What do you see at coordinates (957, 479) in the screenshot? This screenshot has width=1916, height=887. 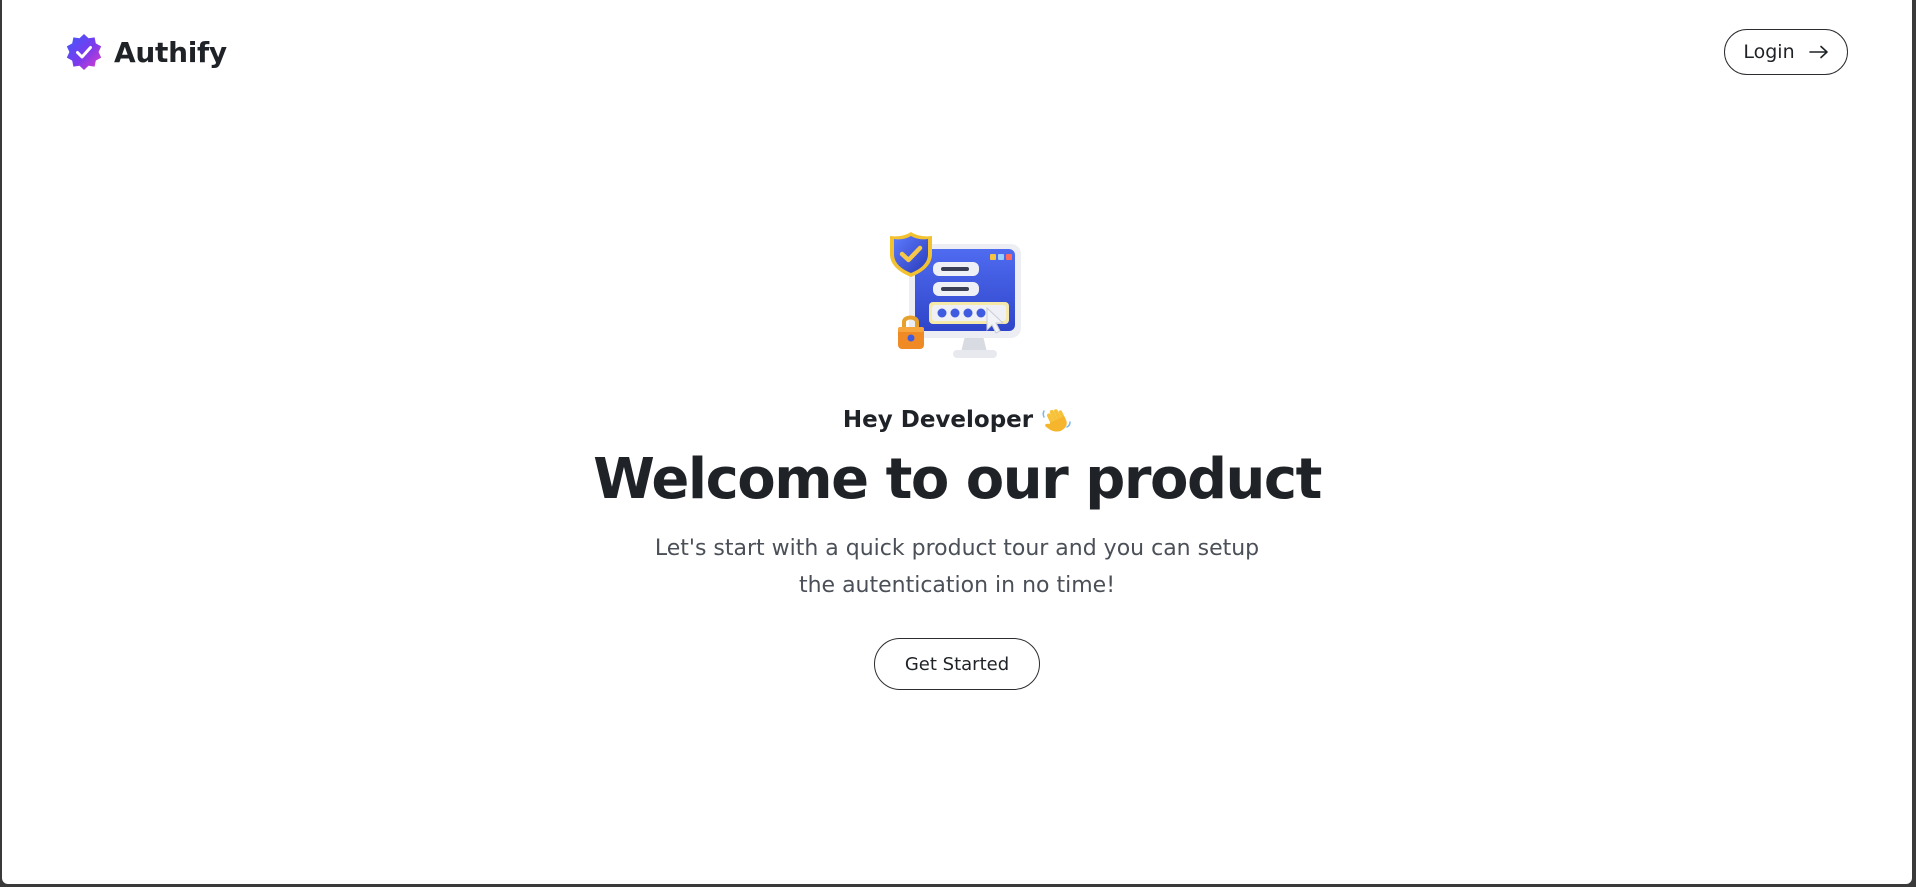 I see `page-title: Welcome to our product` at bounding box center [957, 479].